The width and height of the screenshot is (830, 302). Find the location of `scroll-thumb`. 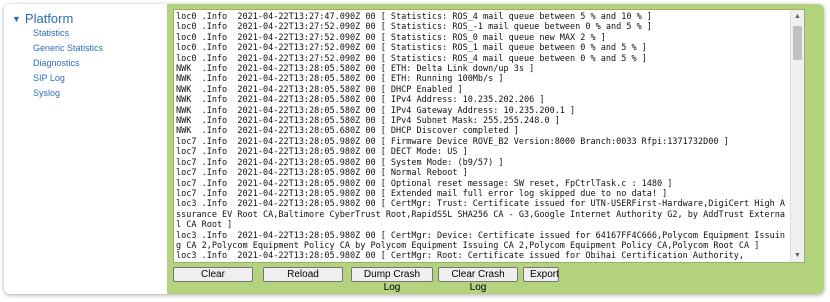

scroll-thumb is located at coordinates (797, 43).